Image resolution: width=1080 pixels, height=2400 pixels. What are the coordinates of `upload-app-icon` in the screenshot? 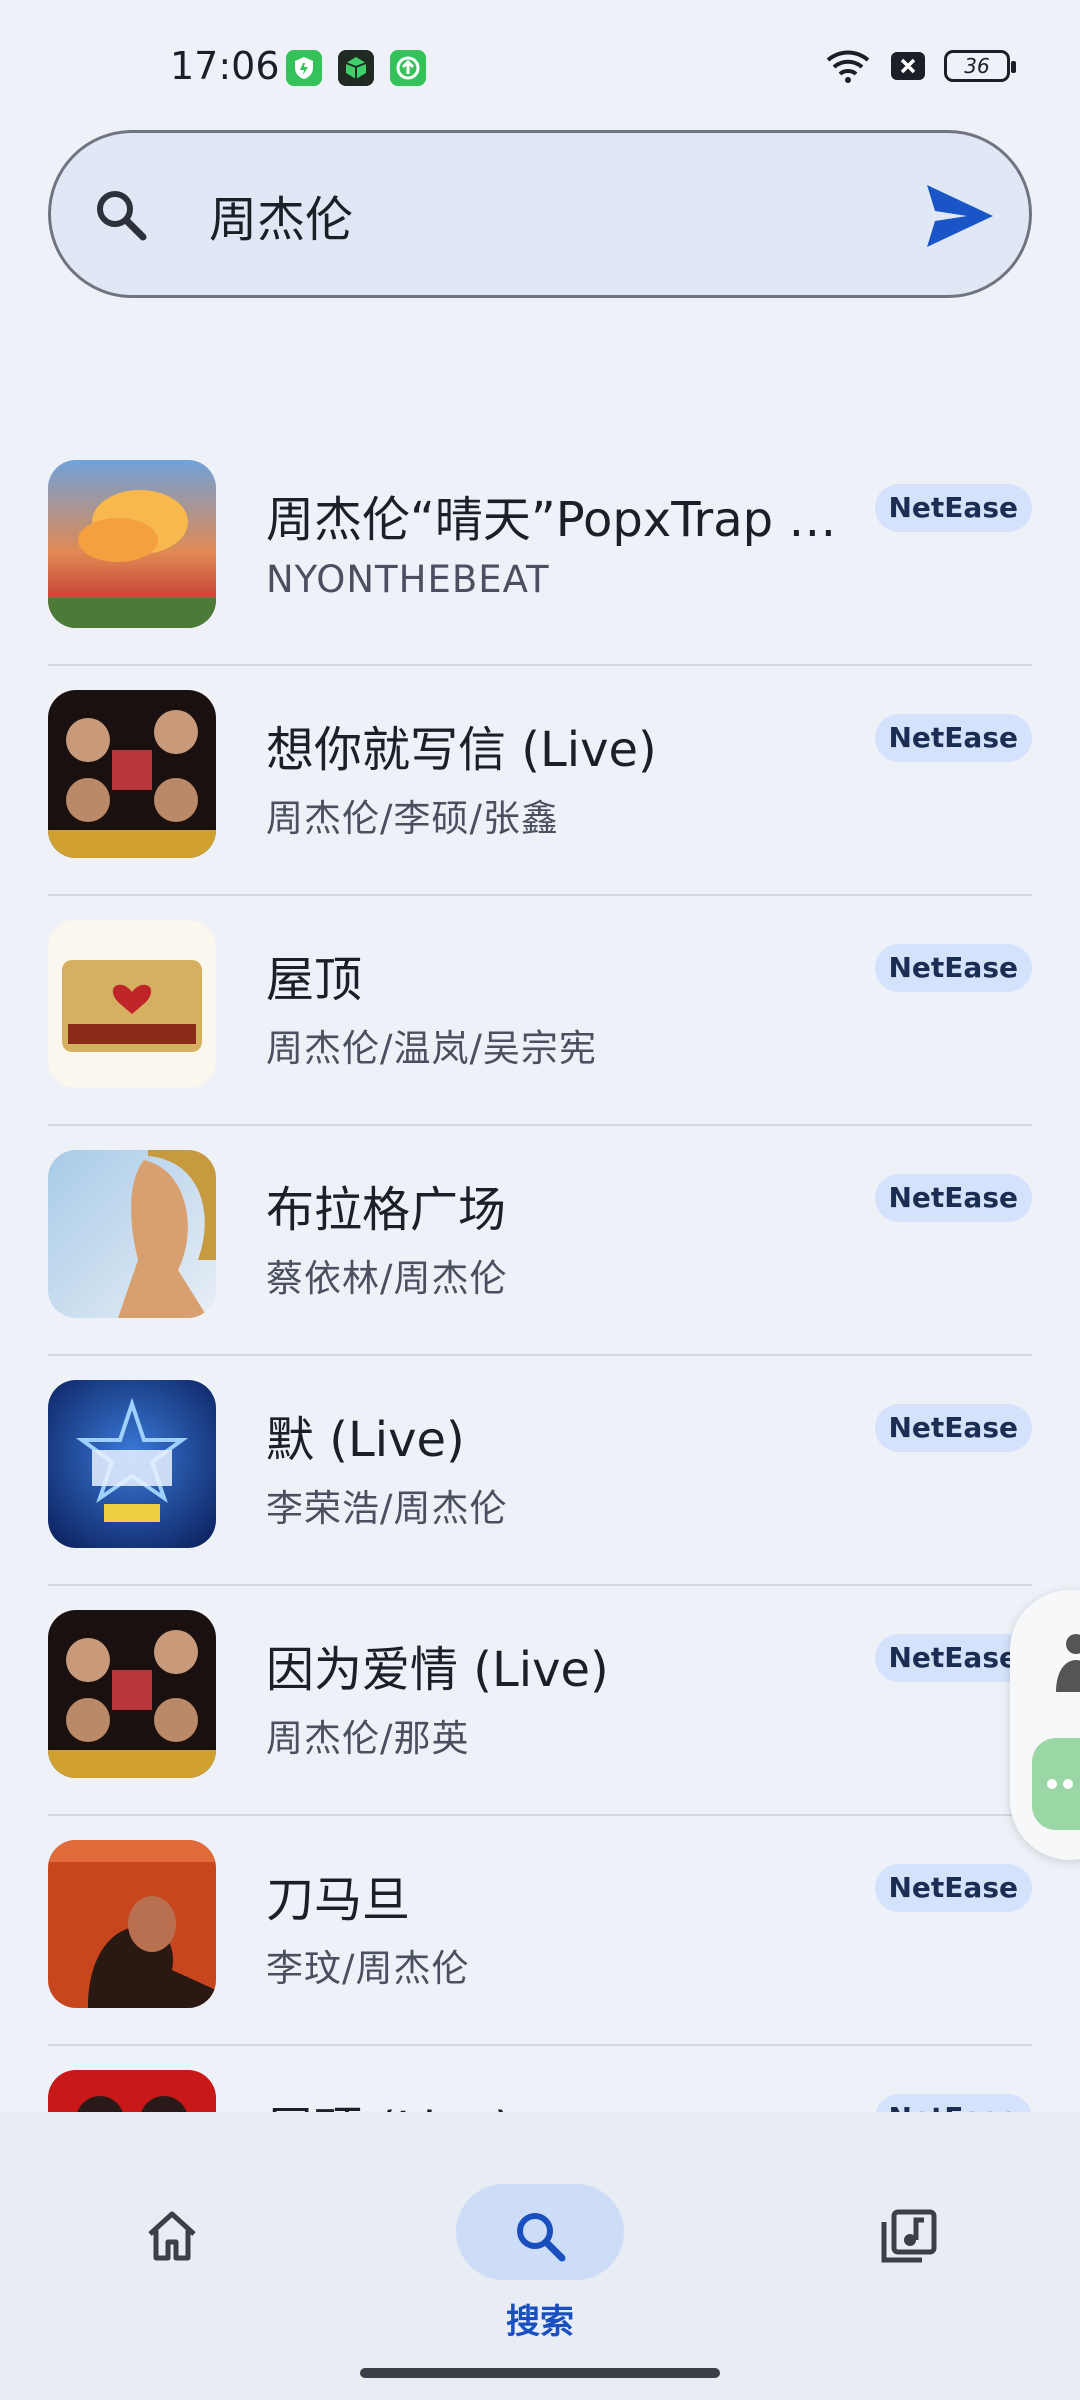 It's located at (408, 68).